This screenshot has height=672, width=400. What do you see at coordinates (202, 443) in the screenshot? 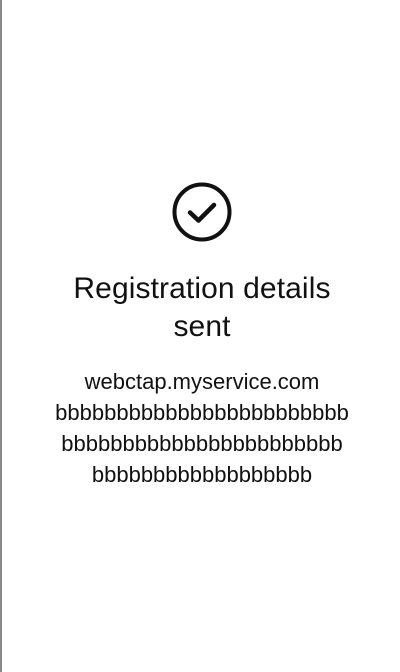
I see `details-line-3: bbbbbbbbbbbbbbbbbbbbbbb` at bounding box center [202, 443].